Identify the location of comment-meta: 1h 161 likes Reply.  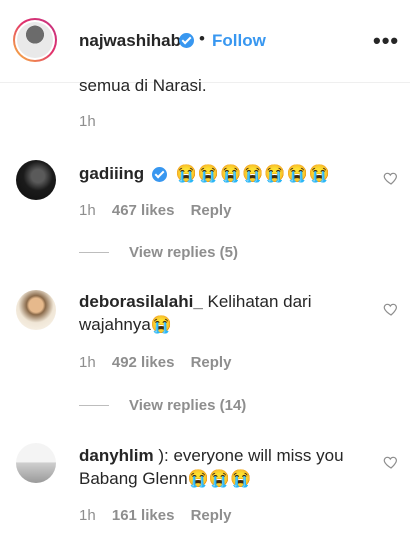
(155, 515).